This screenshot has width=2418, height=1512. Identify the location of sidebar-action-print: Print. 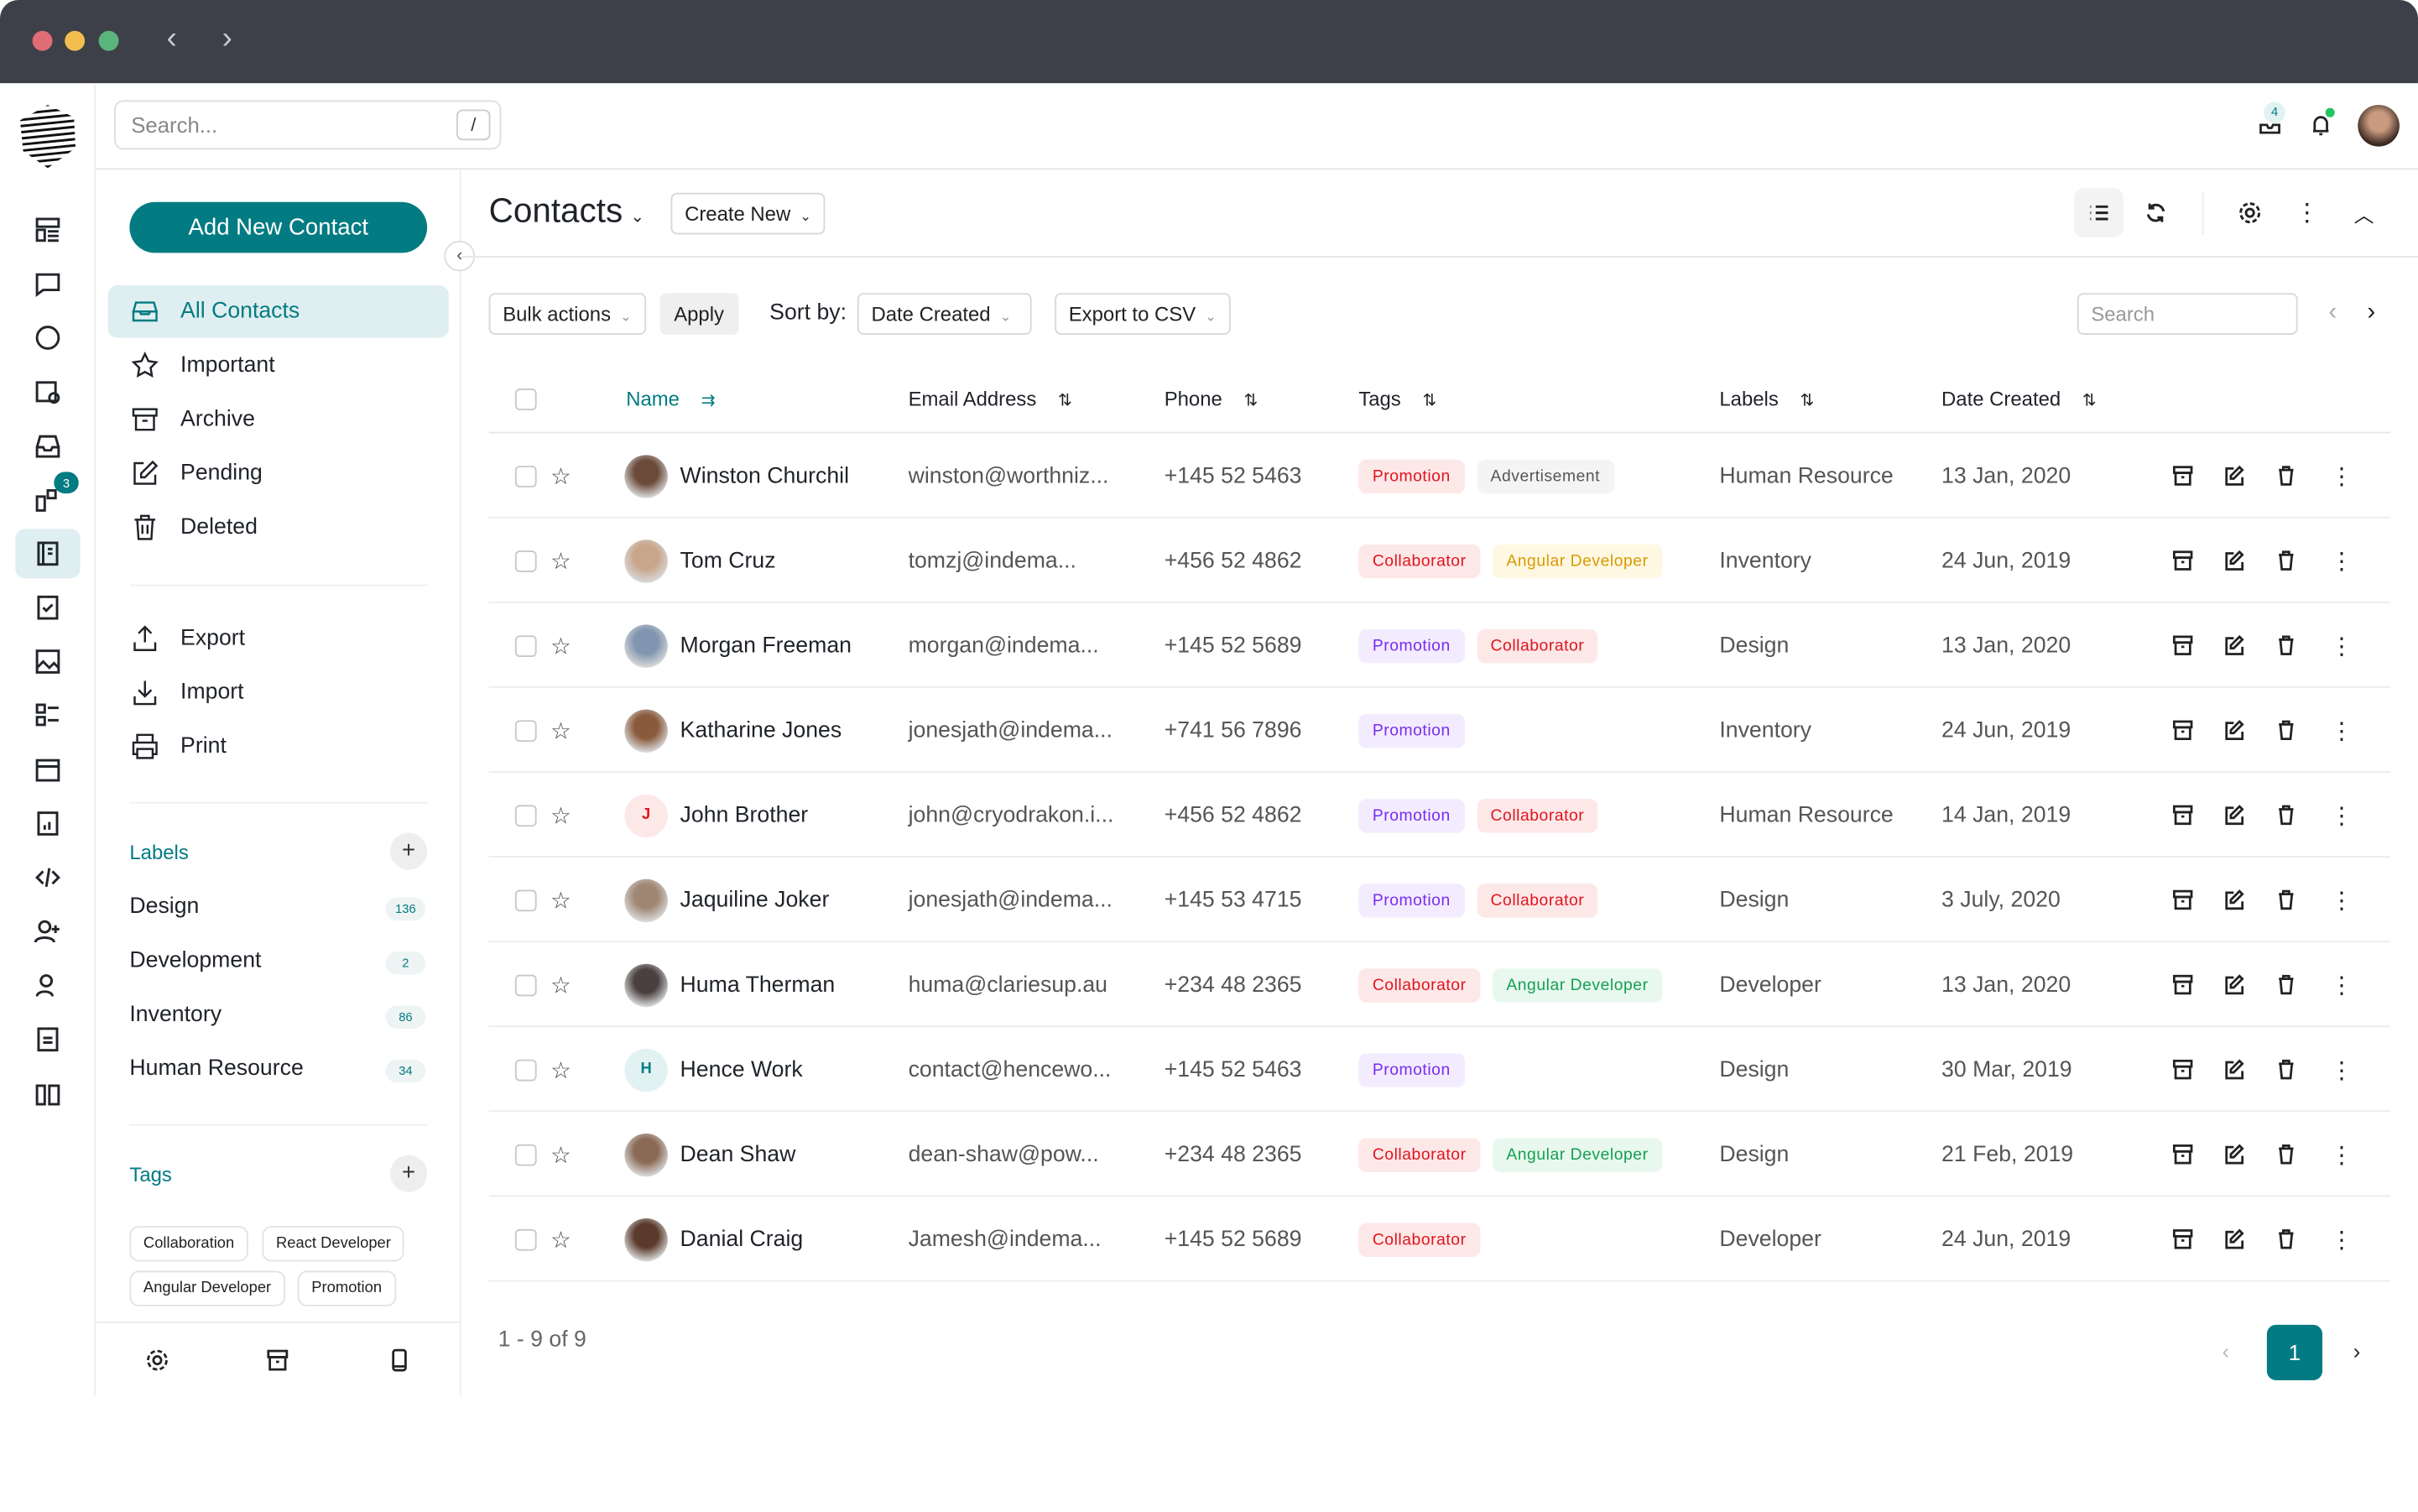
(279, 746).